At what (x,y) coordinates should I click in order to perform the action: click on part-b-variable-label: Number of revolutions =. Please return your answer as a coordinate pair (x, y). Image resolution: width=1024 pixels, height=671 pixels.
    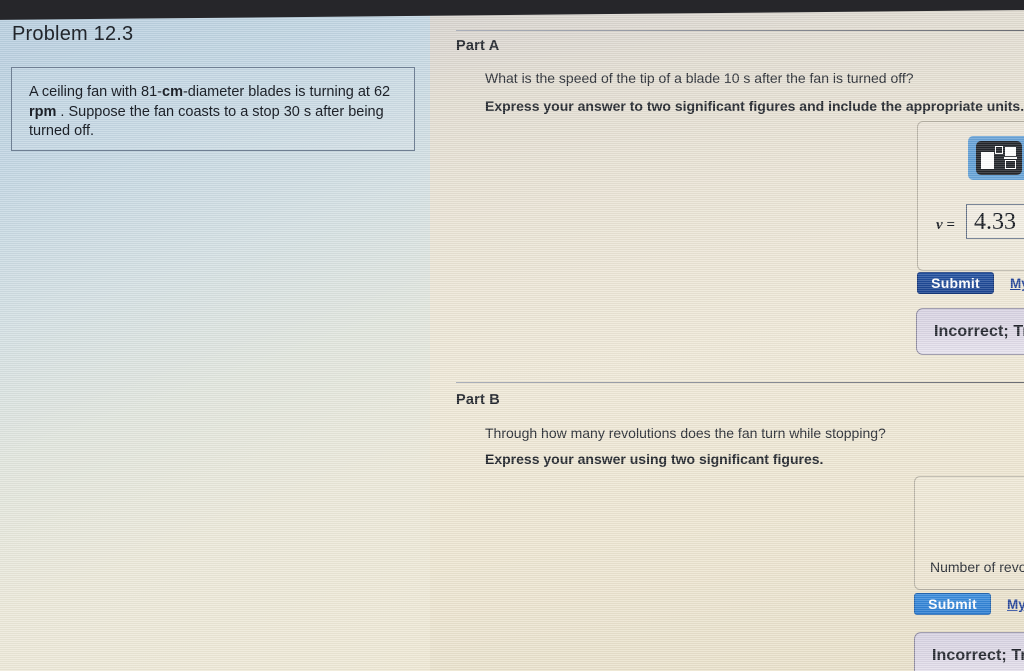
    Looking at the image, I should click on (977, 567).